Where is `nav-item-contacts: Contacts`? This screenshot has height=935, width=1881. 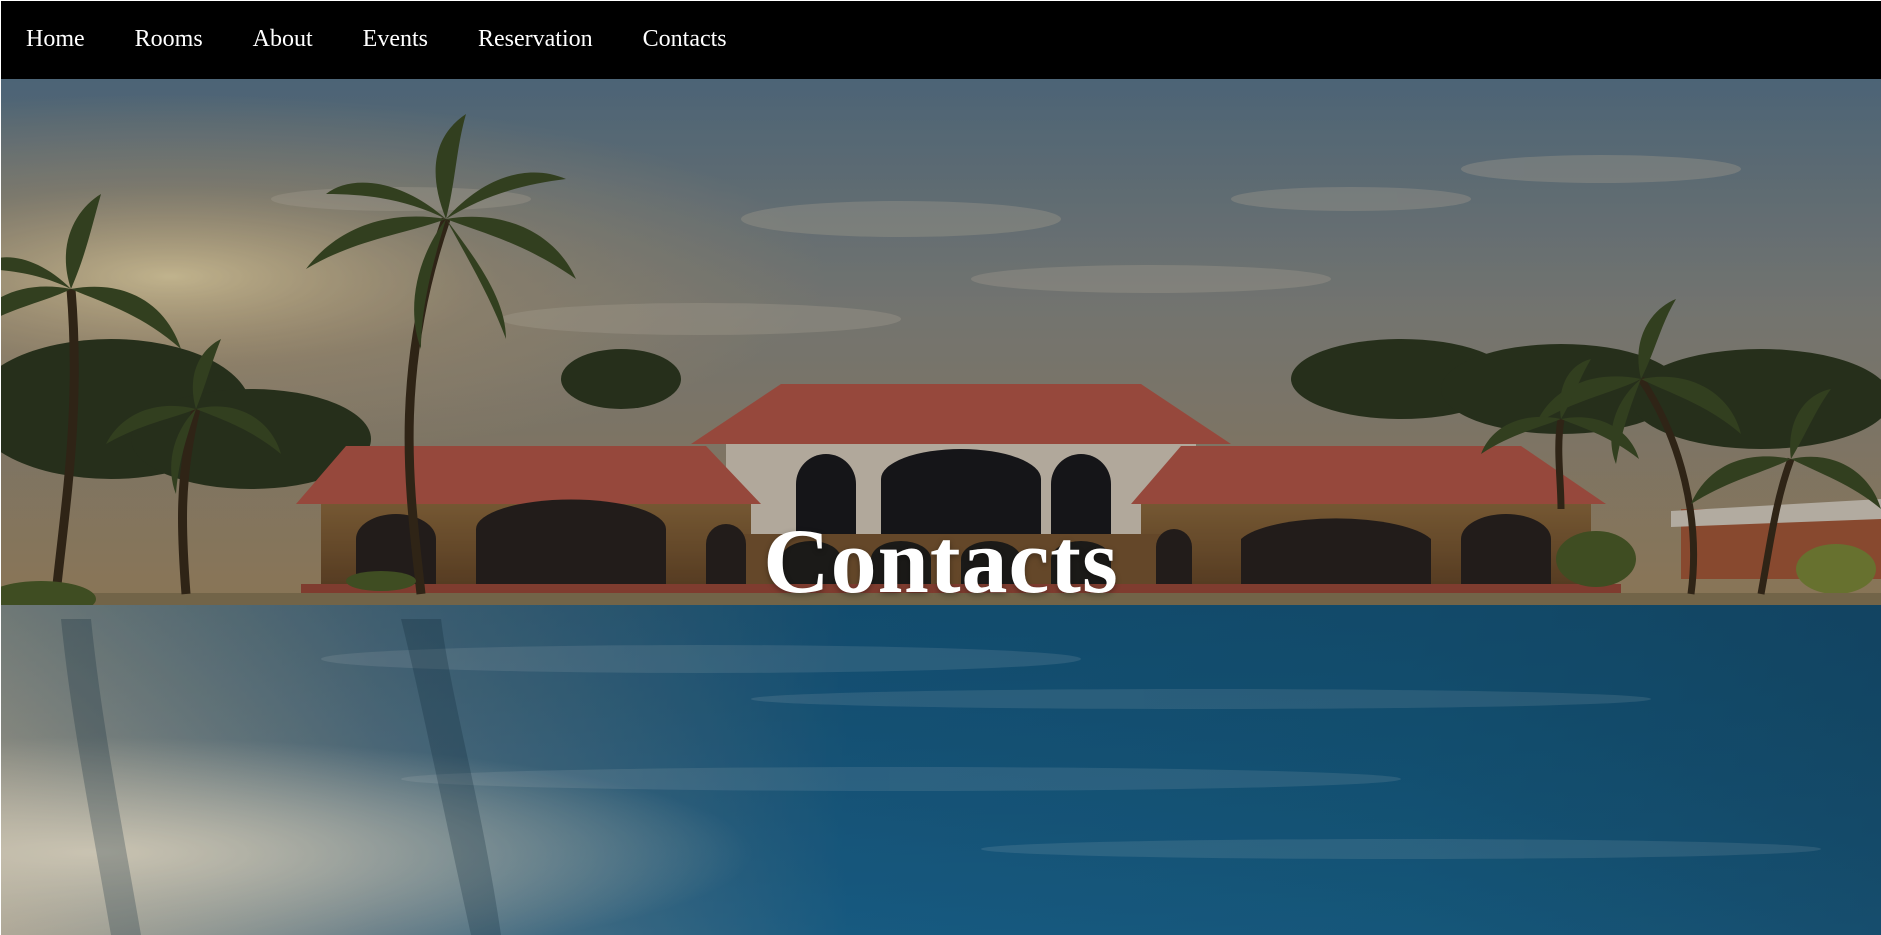 nav-item-contacts: Contacts is located at coordinates (685, 40).